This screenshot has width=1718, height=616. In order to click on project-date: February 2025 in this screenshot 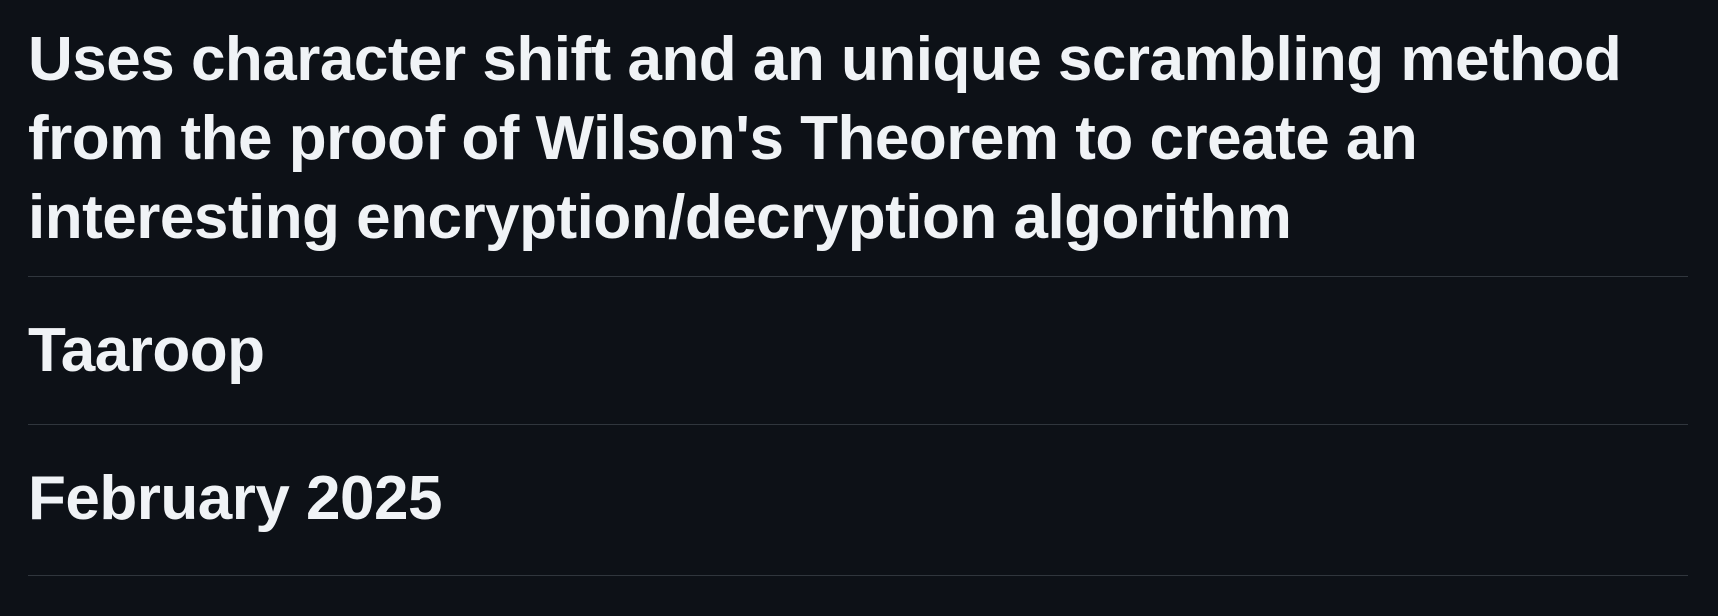, I will do `click(235, 498)`.